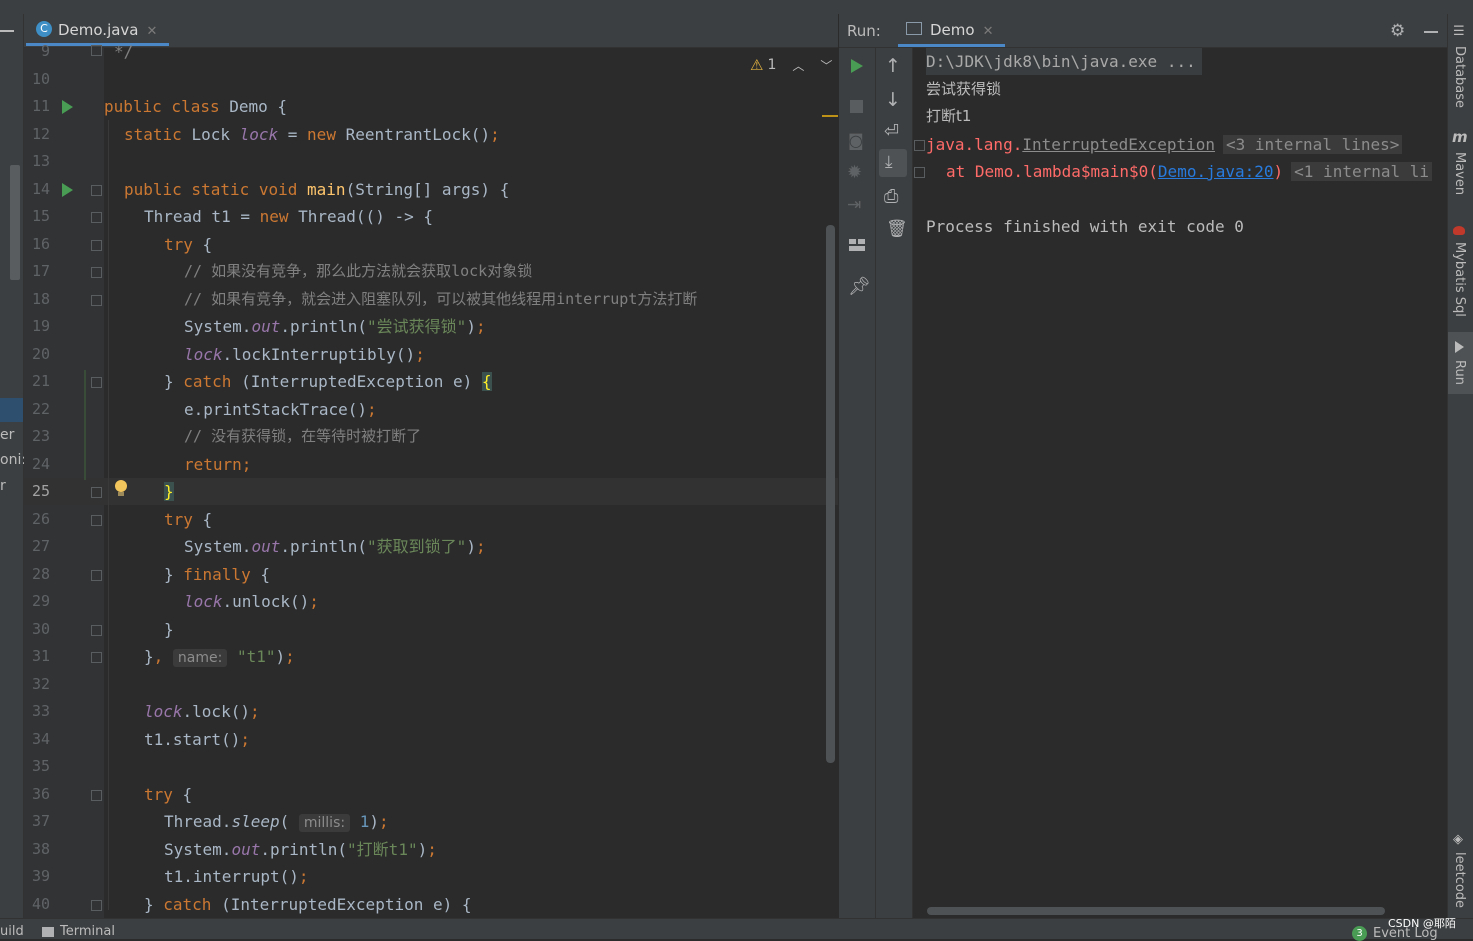 The image size is (1473, 941). Describe the element at coordinates (40, 849) in the screenshot. I see `line-number: 38` at that location.